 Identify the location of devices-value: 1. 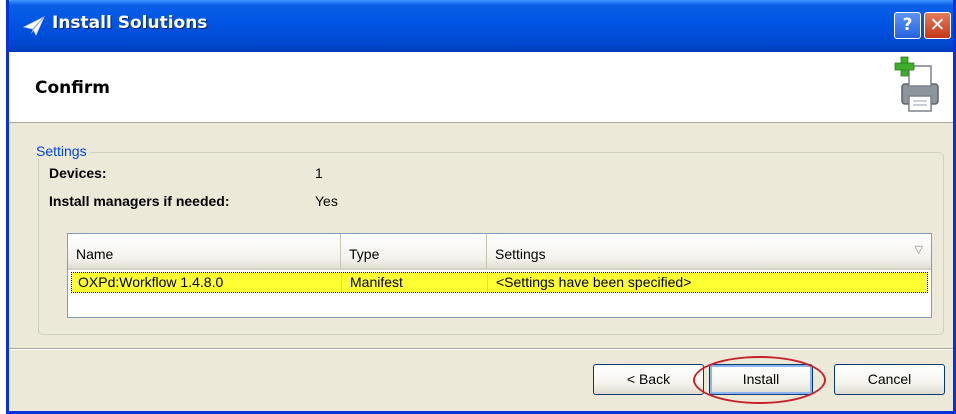
(319, 173).